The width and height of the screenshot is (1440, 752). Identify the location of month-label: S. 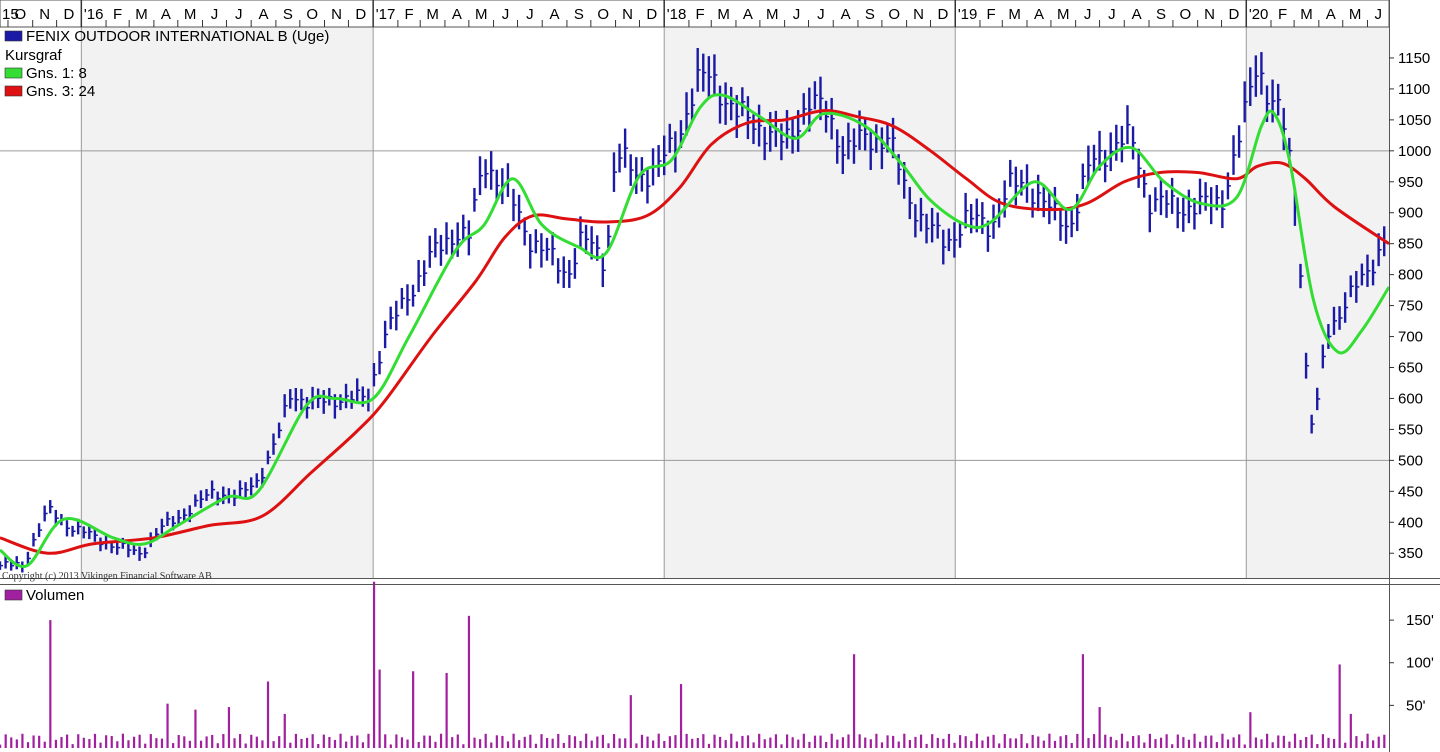
(1161, 14).